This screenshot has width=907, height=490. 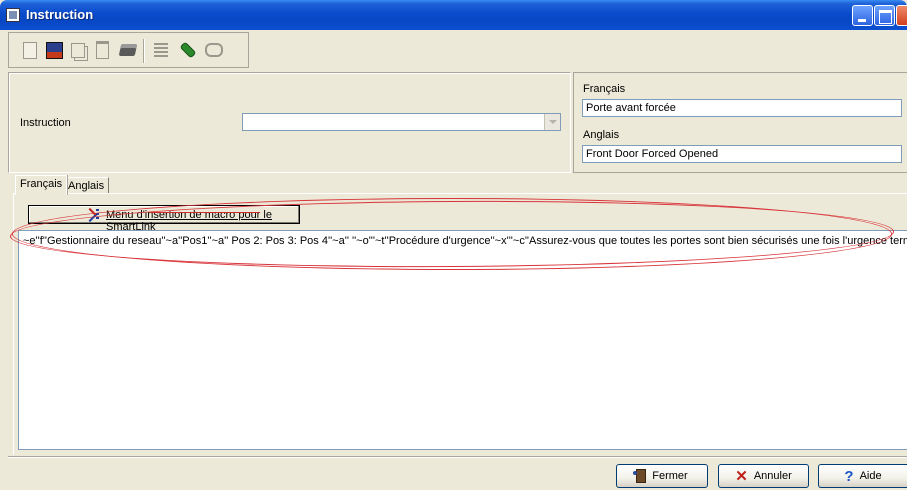 What do you see at coordinates (30, 50) in the screenshot?
I see `new-icon` at bounding box center [30, 50].